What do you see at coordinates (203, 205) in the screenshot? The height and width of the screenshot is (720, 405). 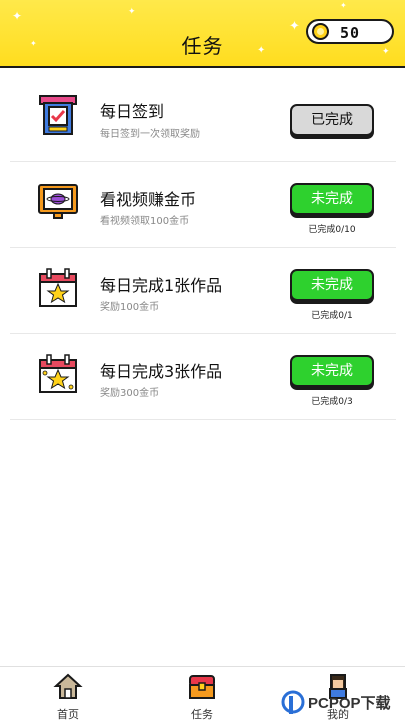 I see `task-item-watch-video: 看视频赚金币 看视频领取100金币 未完成 已完成0/10` at bounding box center [203, 205].